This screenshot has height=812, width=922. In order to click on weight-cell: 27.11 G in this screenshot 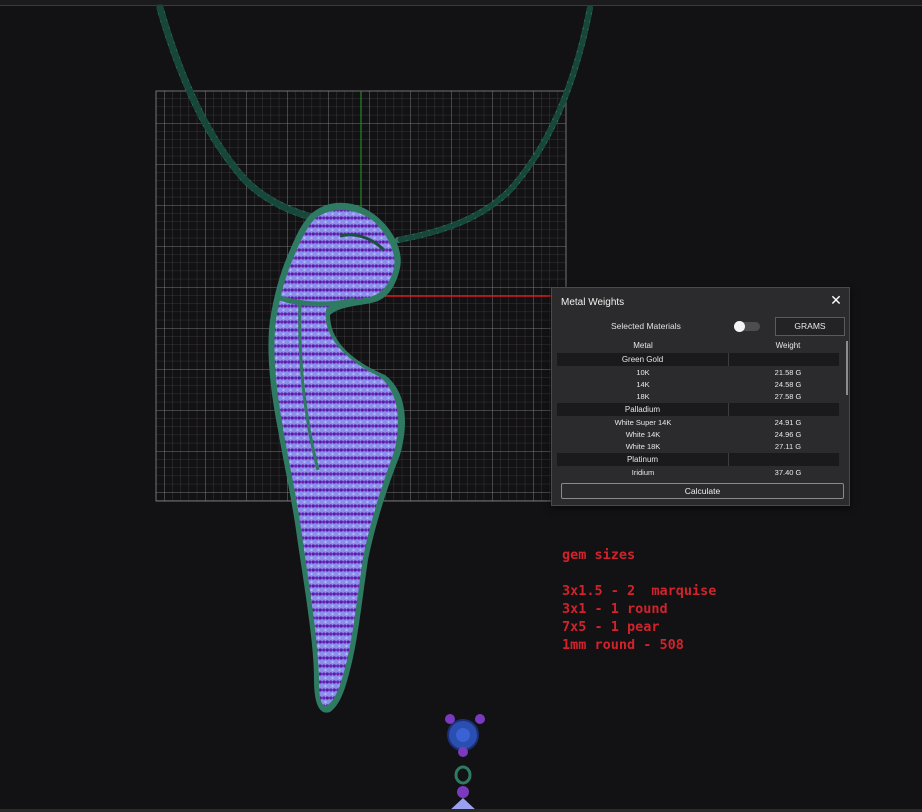, I will do `click(788, 446)`.